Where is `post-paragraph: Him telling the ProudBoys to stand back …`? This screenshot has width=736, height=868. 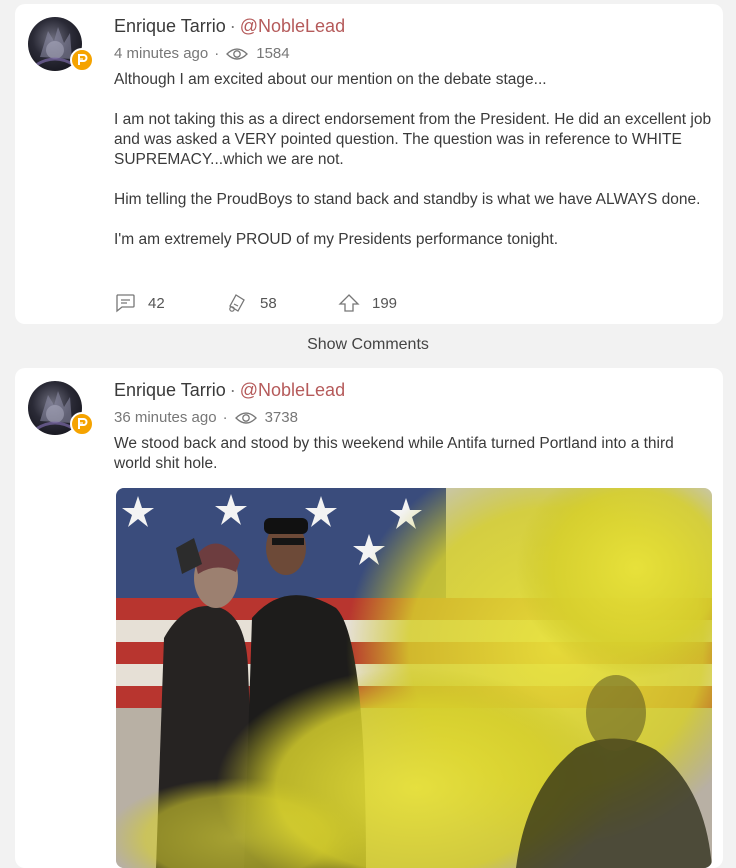 post-paragraph: Him telling the ProudBoys to stand back … is located at coordinates (407, 199).